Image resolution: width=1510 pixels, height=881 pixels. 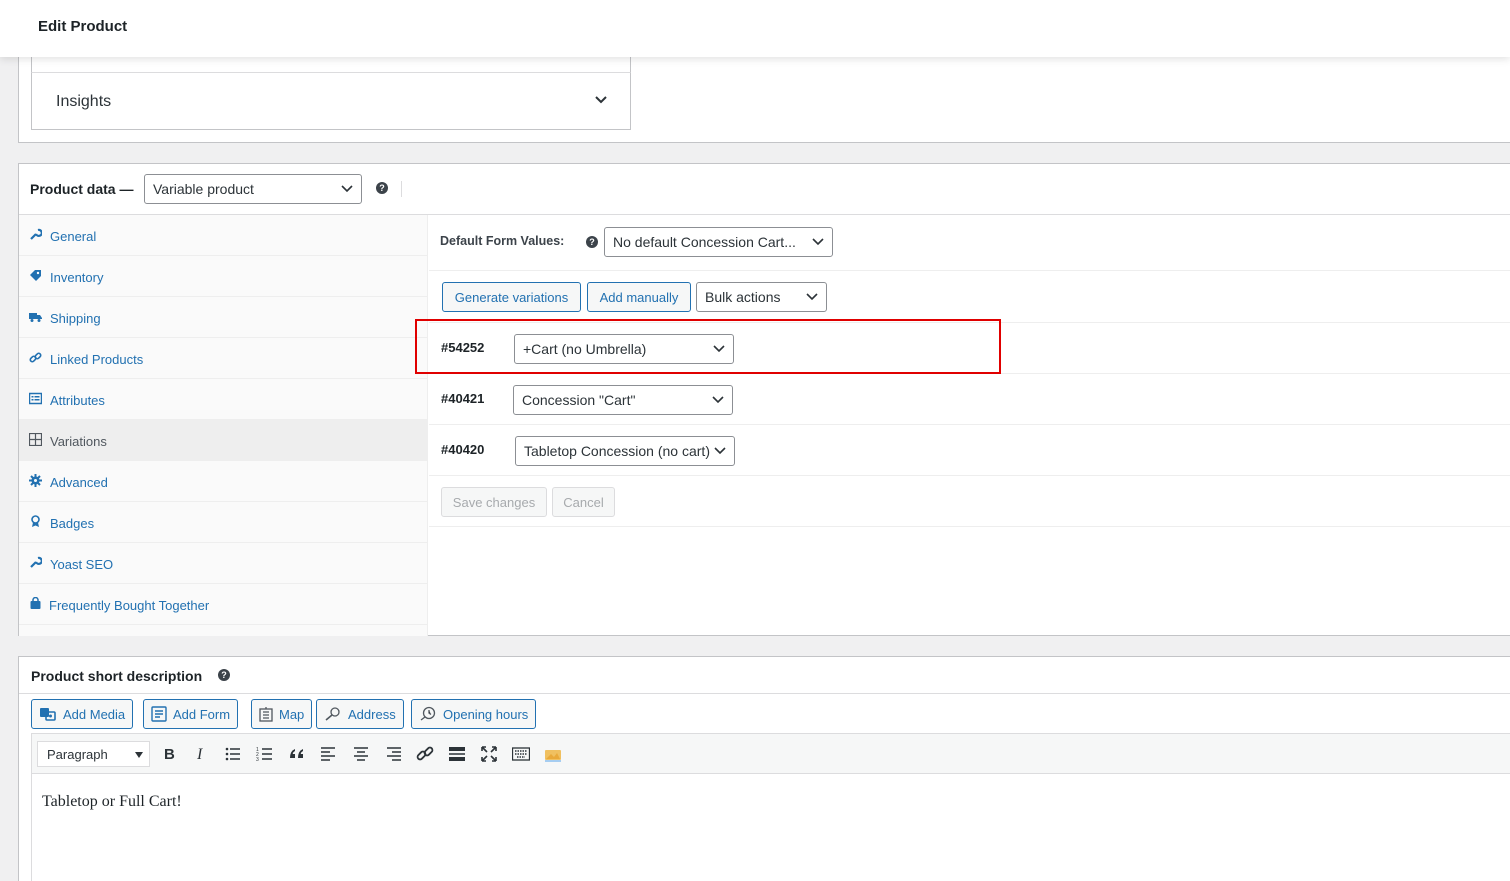 I want to click on variation-attribute-value: Concession "Cart", so click(x=579, y=400).